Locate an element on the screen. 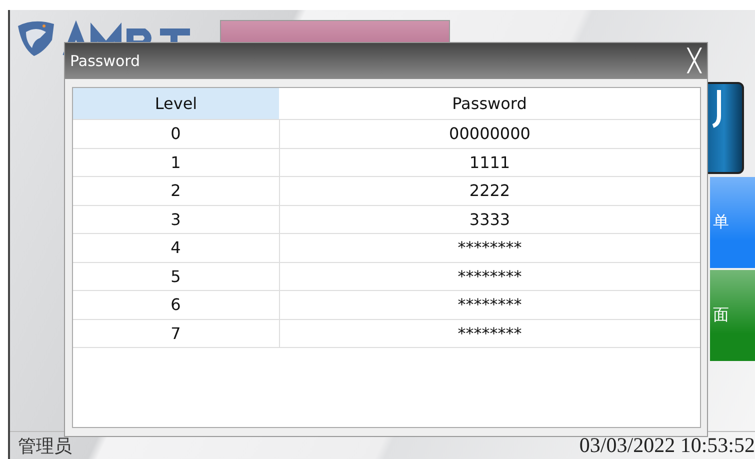 This screenshot has width=755, height=459. table-cell: 3 is located at coordinates (176, 219).